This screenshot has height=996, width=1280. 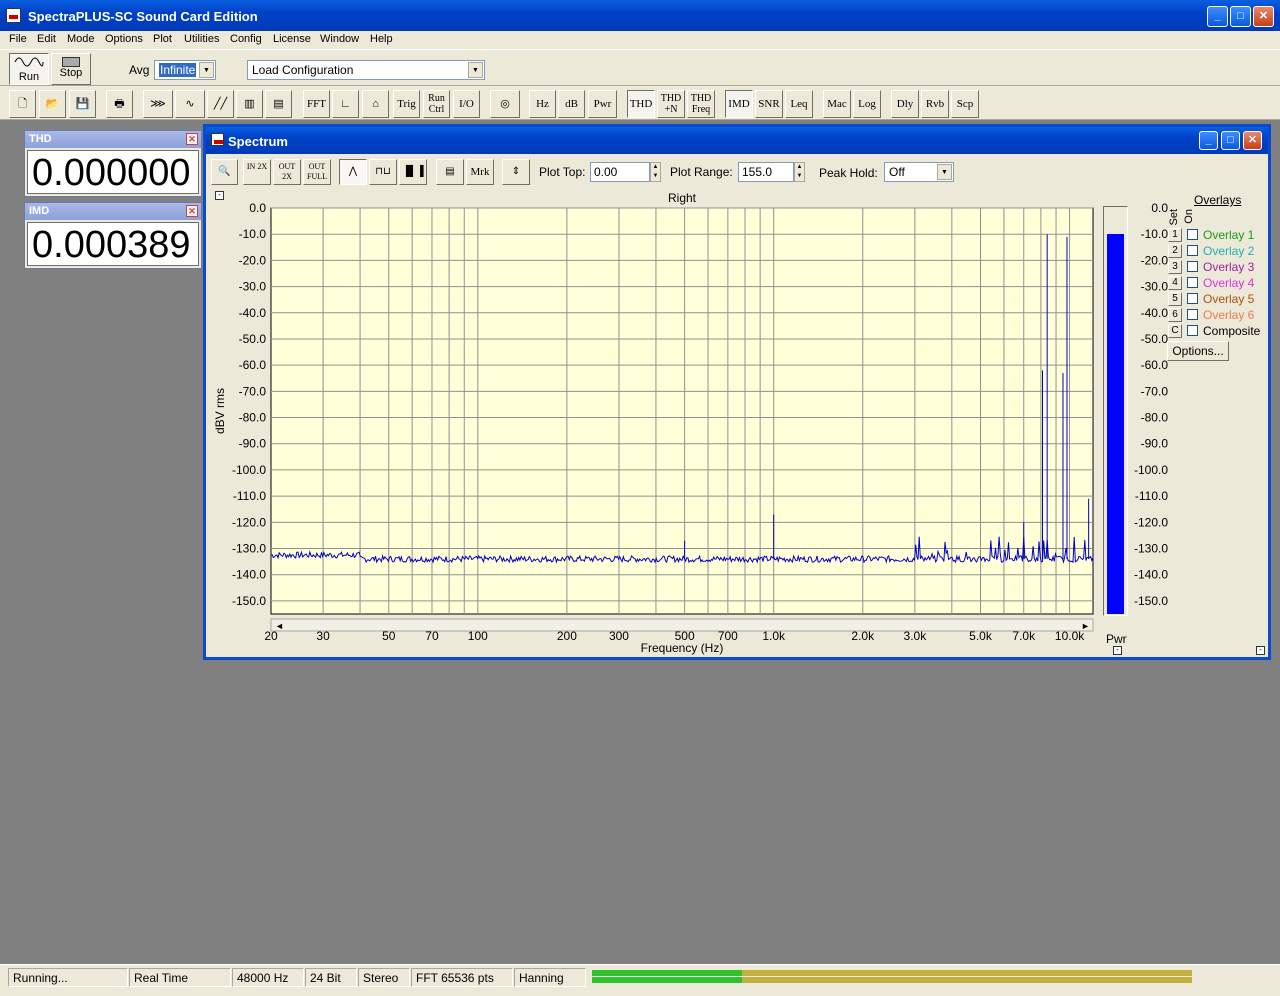 What do you see at coordinates (317, 172) in the screenshot?
I see `zoom-out-full-button: OUT FULL` at bounding box center [317, 172].